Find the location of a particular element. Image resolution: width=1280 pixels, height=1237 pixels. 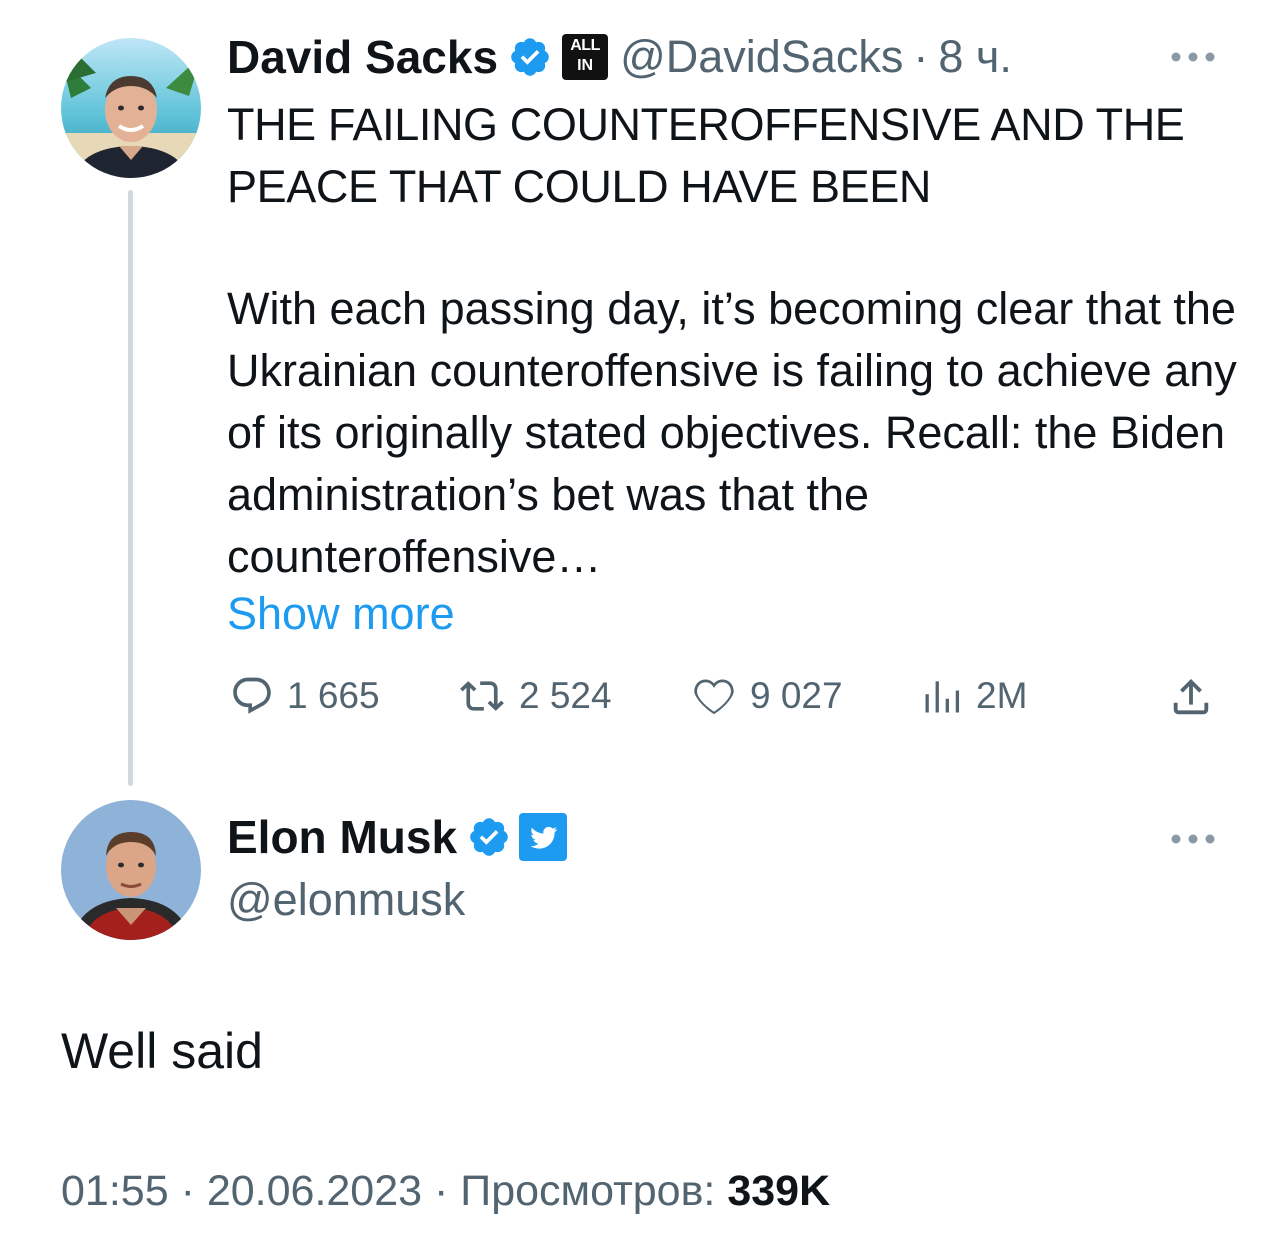

all-in-badge-icon: ALL IN is located at coordinates (585, 57).